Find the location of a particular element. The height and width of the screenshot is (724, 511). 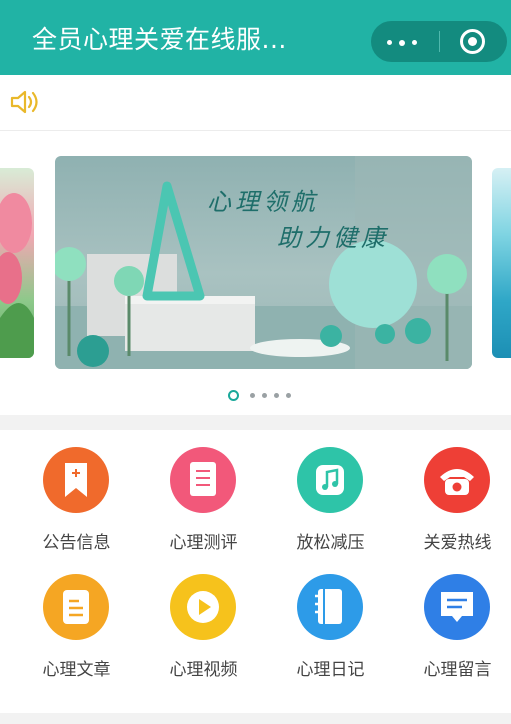

carousel-pager is located at coordinates (268, 396).